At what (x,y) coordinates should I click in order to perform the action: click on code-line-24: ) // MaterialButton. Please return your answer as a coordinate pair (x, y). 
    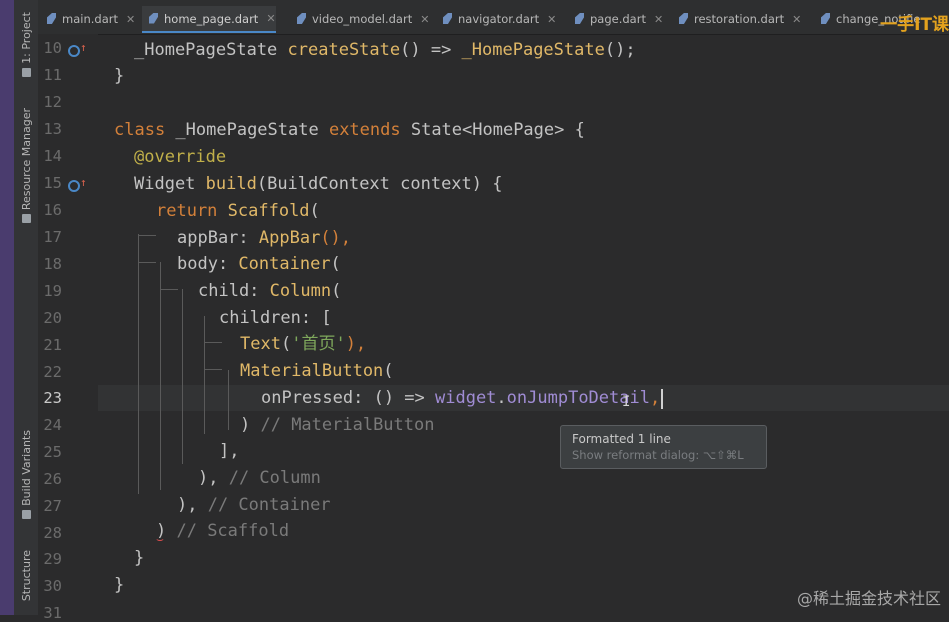
    Looking at the image, I should click on (337, 425).